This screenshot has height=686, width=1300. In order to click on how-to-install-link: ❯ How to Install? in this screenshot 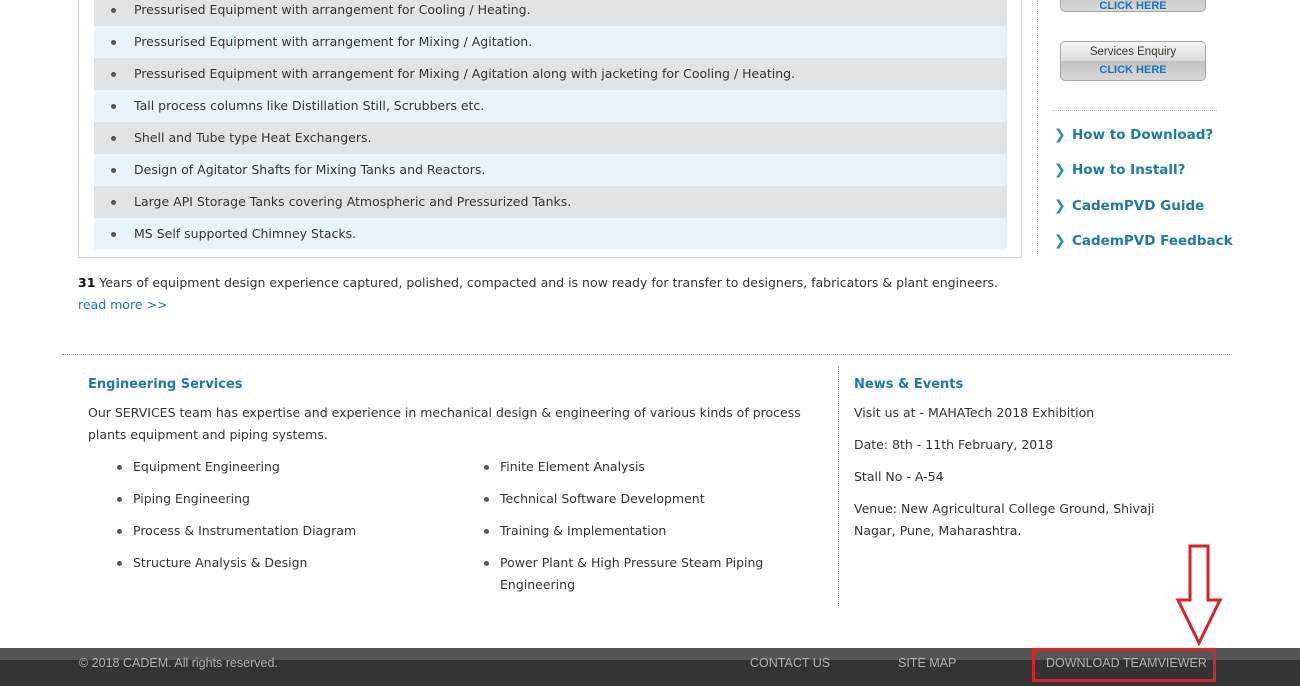, I will do `click(1120, 170)`.